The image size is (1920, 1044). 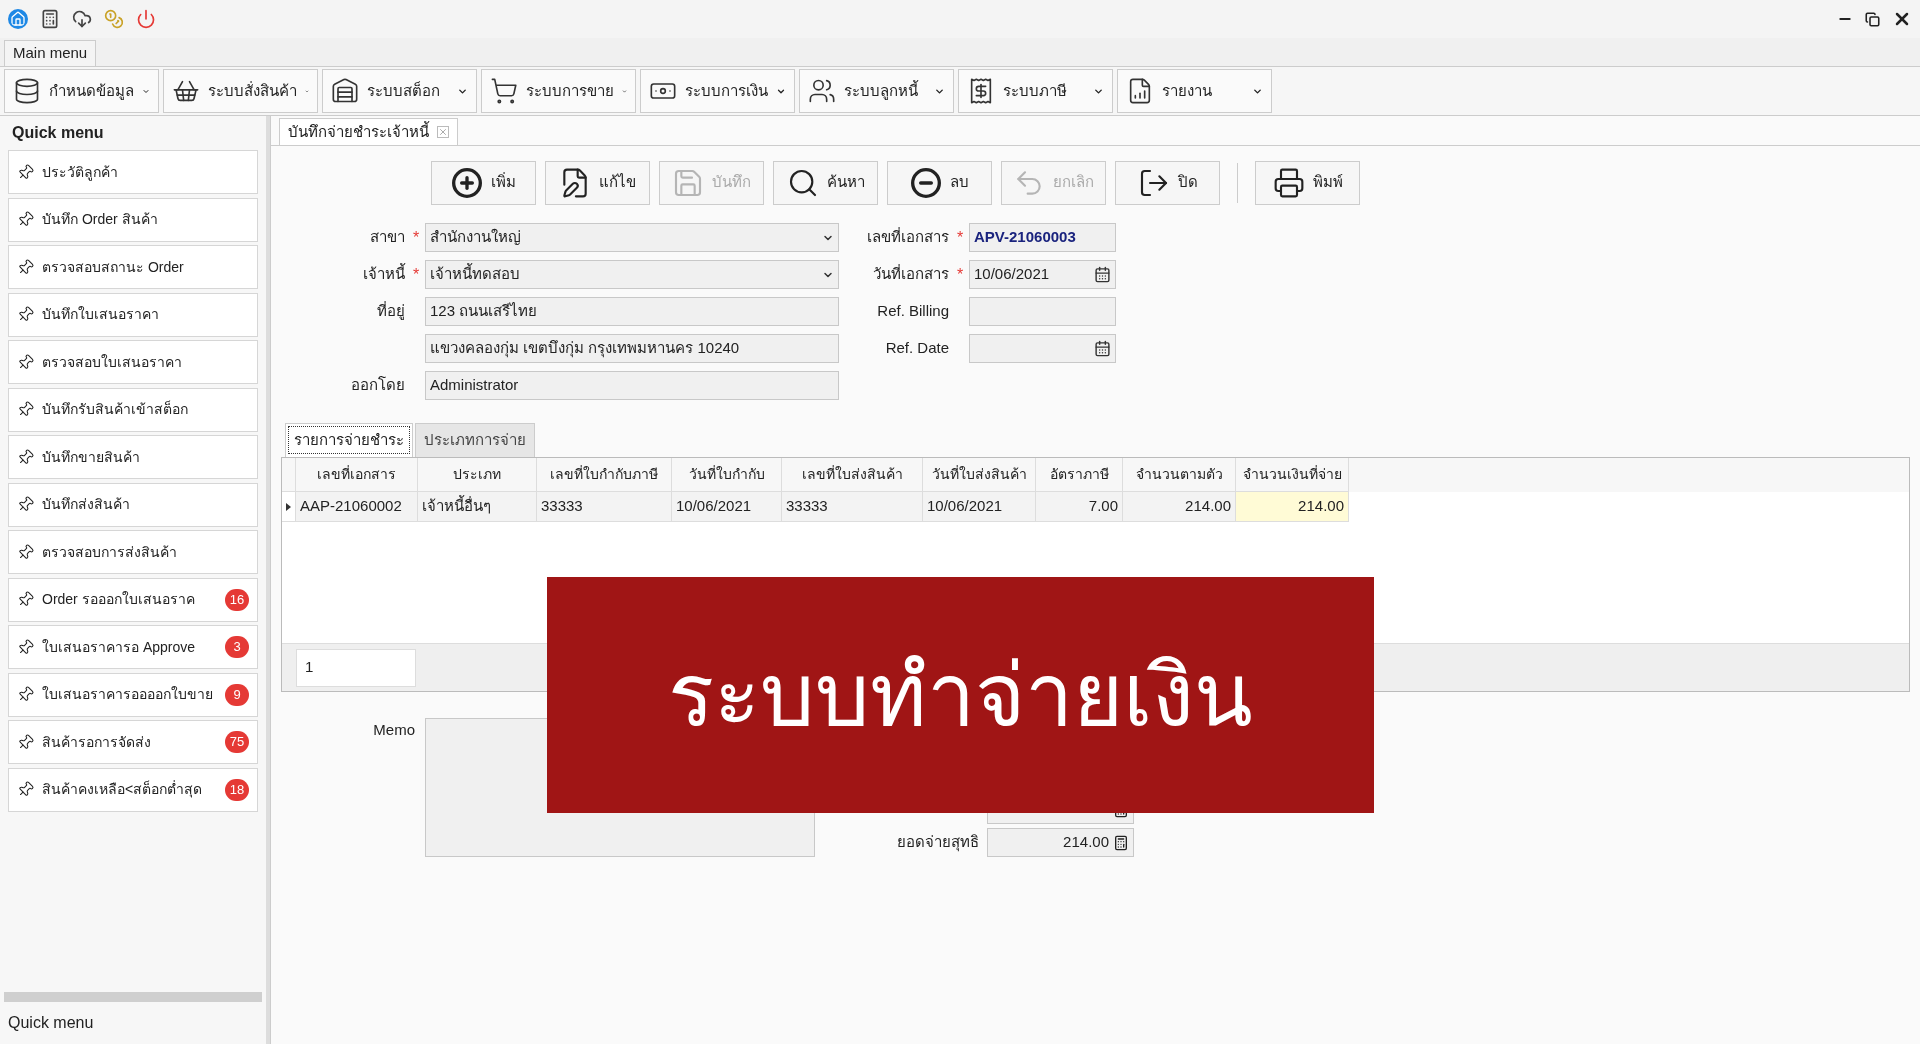 What do you see at coordinates (1079, 507) in the screenshot?
I see `table-cell: 7.00` at bounding box center [1079, 507].